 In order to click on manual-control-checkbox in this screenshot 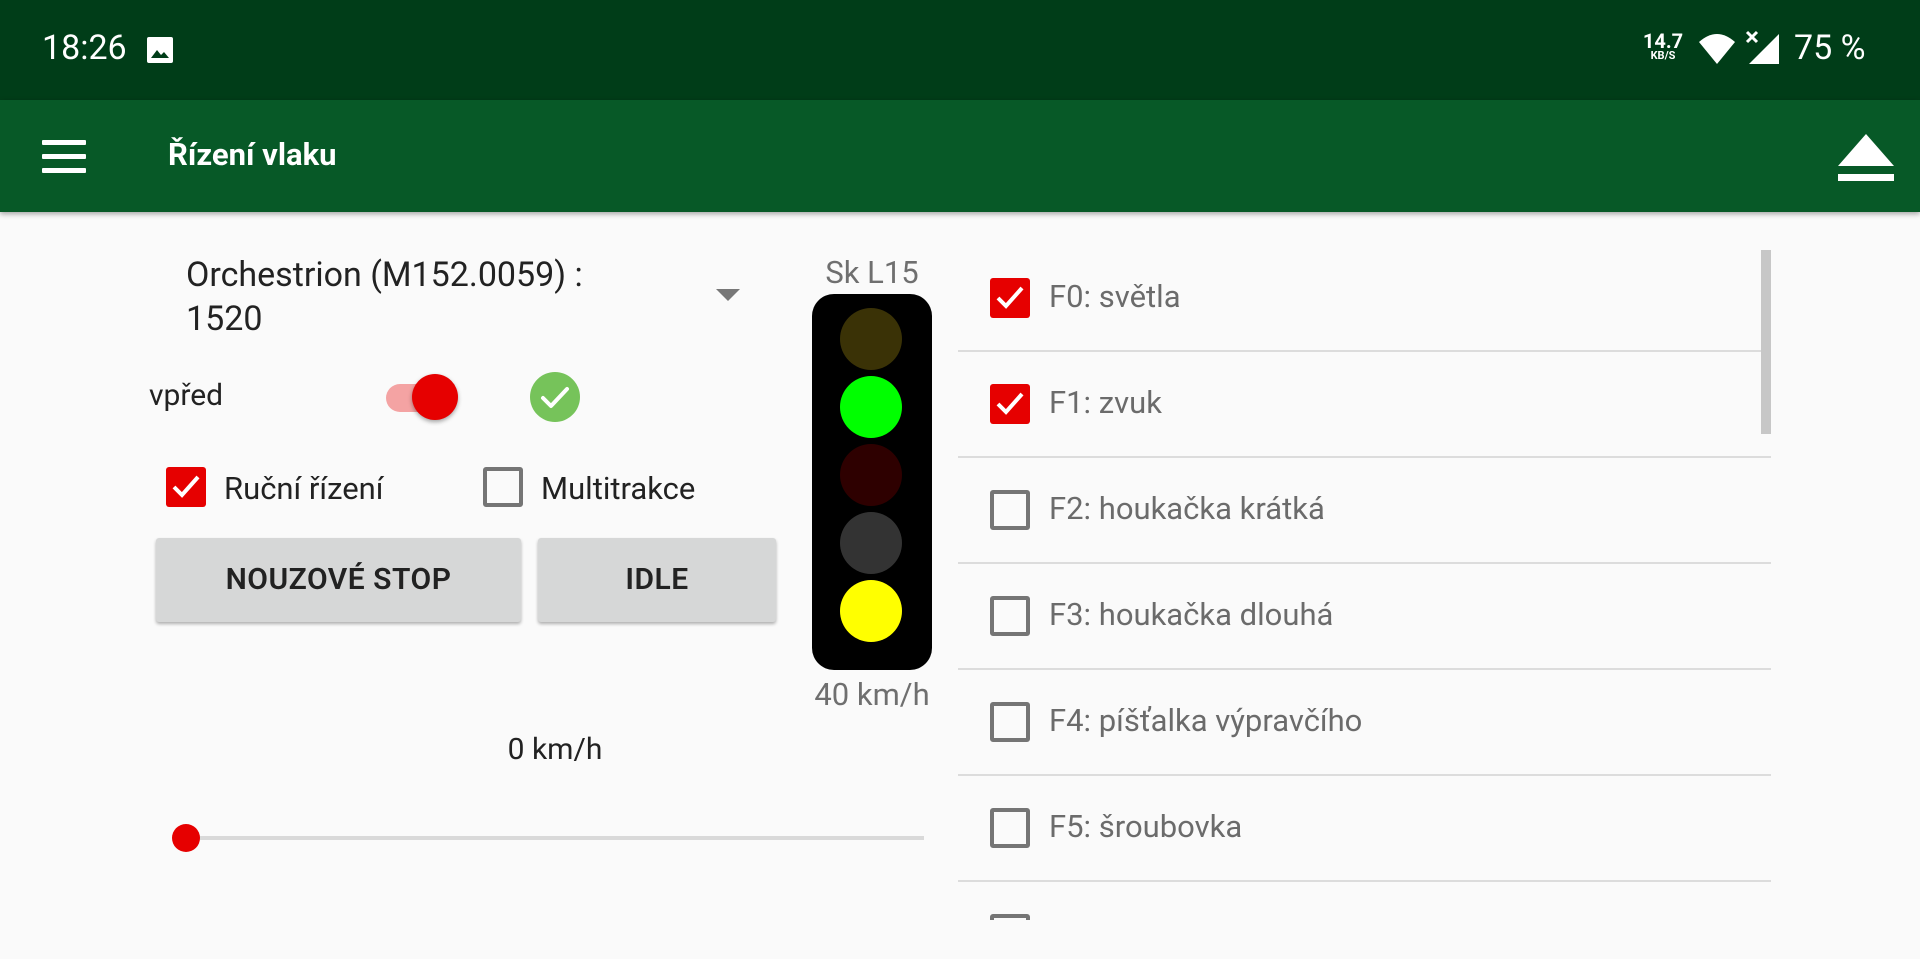, I will do `click(186, 487)`.